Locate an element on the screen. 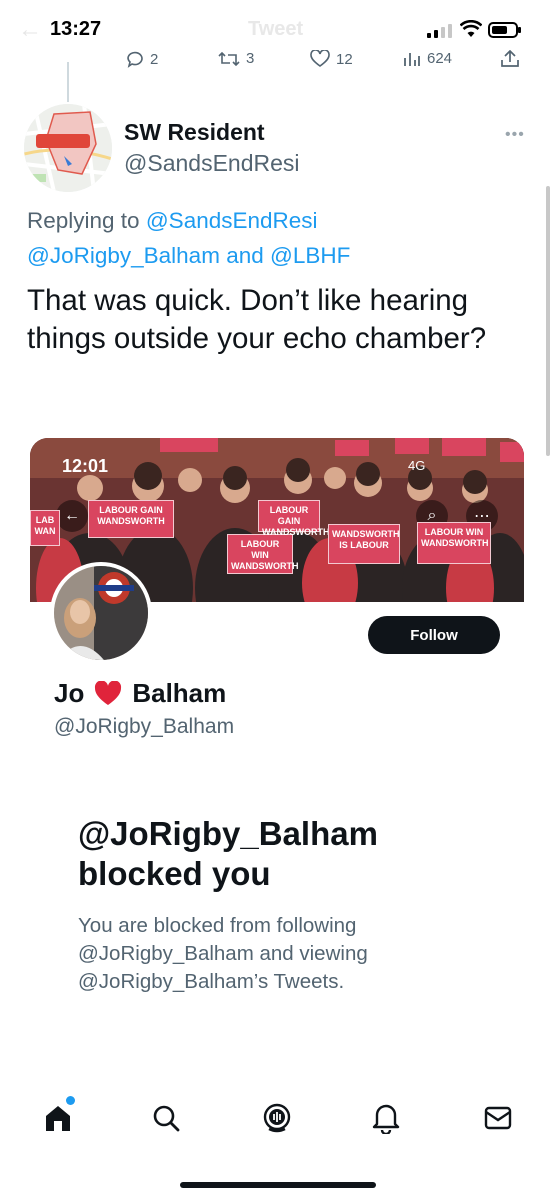  mention-link: @SandsEndResi is located at coordinates (232, 220).